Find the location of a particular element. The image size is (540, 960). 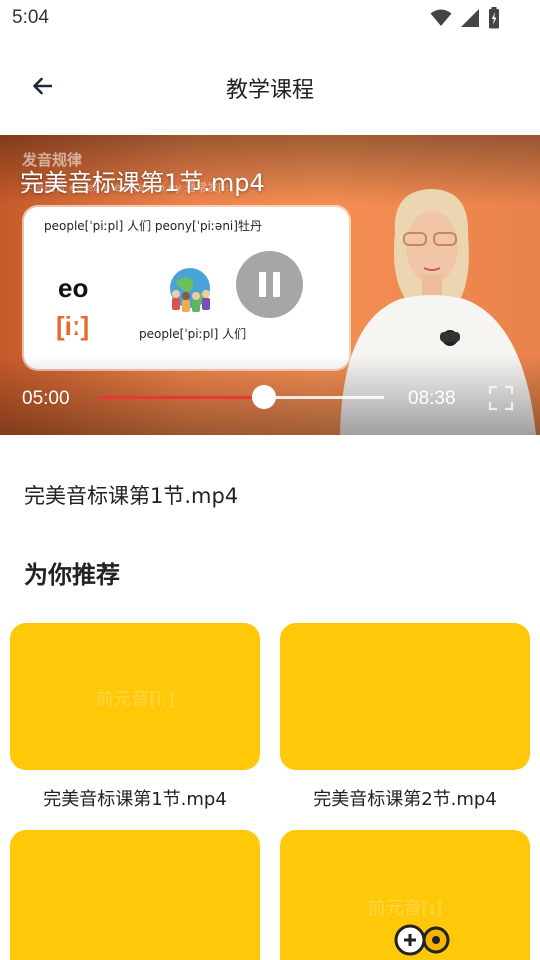

video-title: 完美音标课第1节.mp4 is located at coordinates (142, 183).